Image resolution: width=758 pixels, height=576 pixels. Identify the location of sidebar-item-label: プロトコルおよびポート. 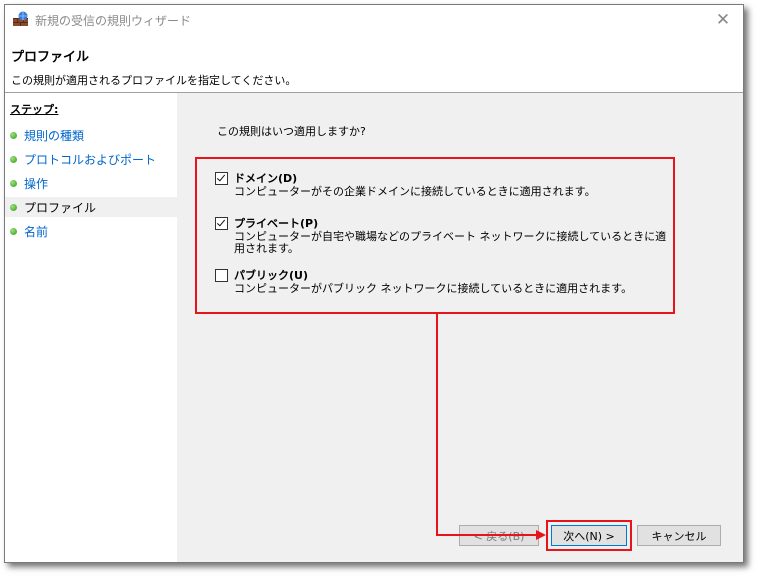
(90, 159).